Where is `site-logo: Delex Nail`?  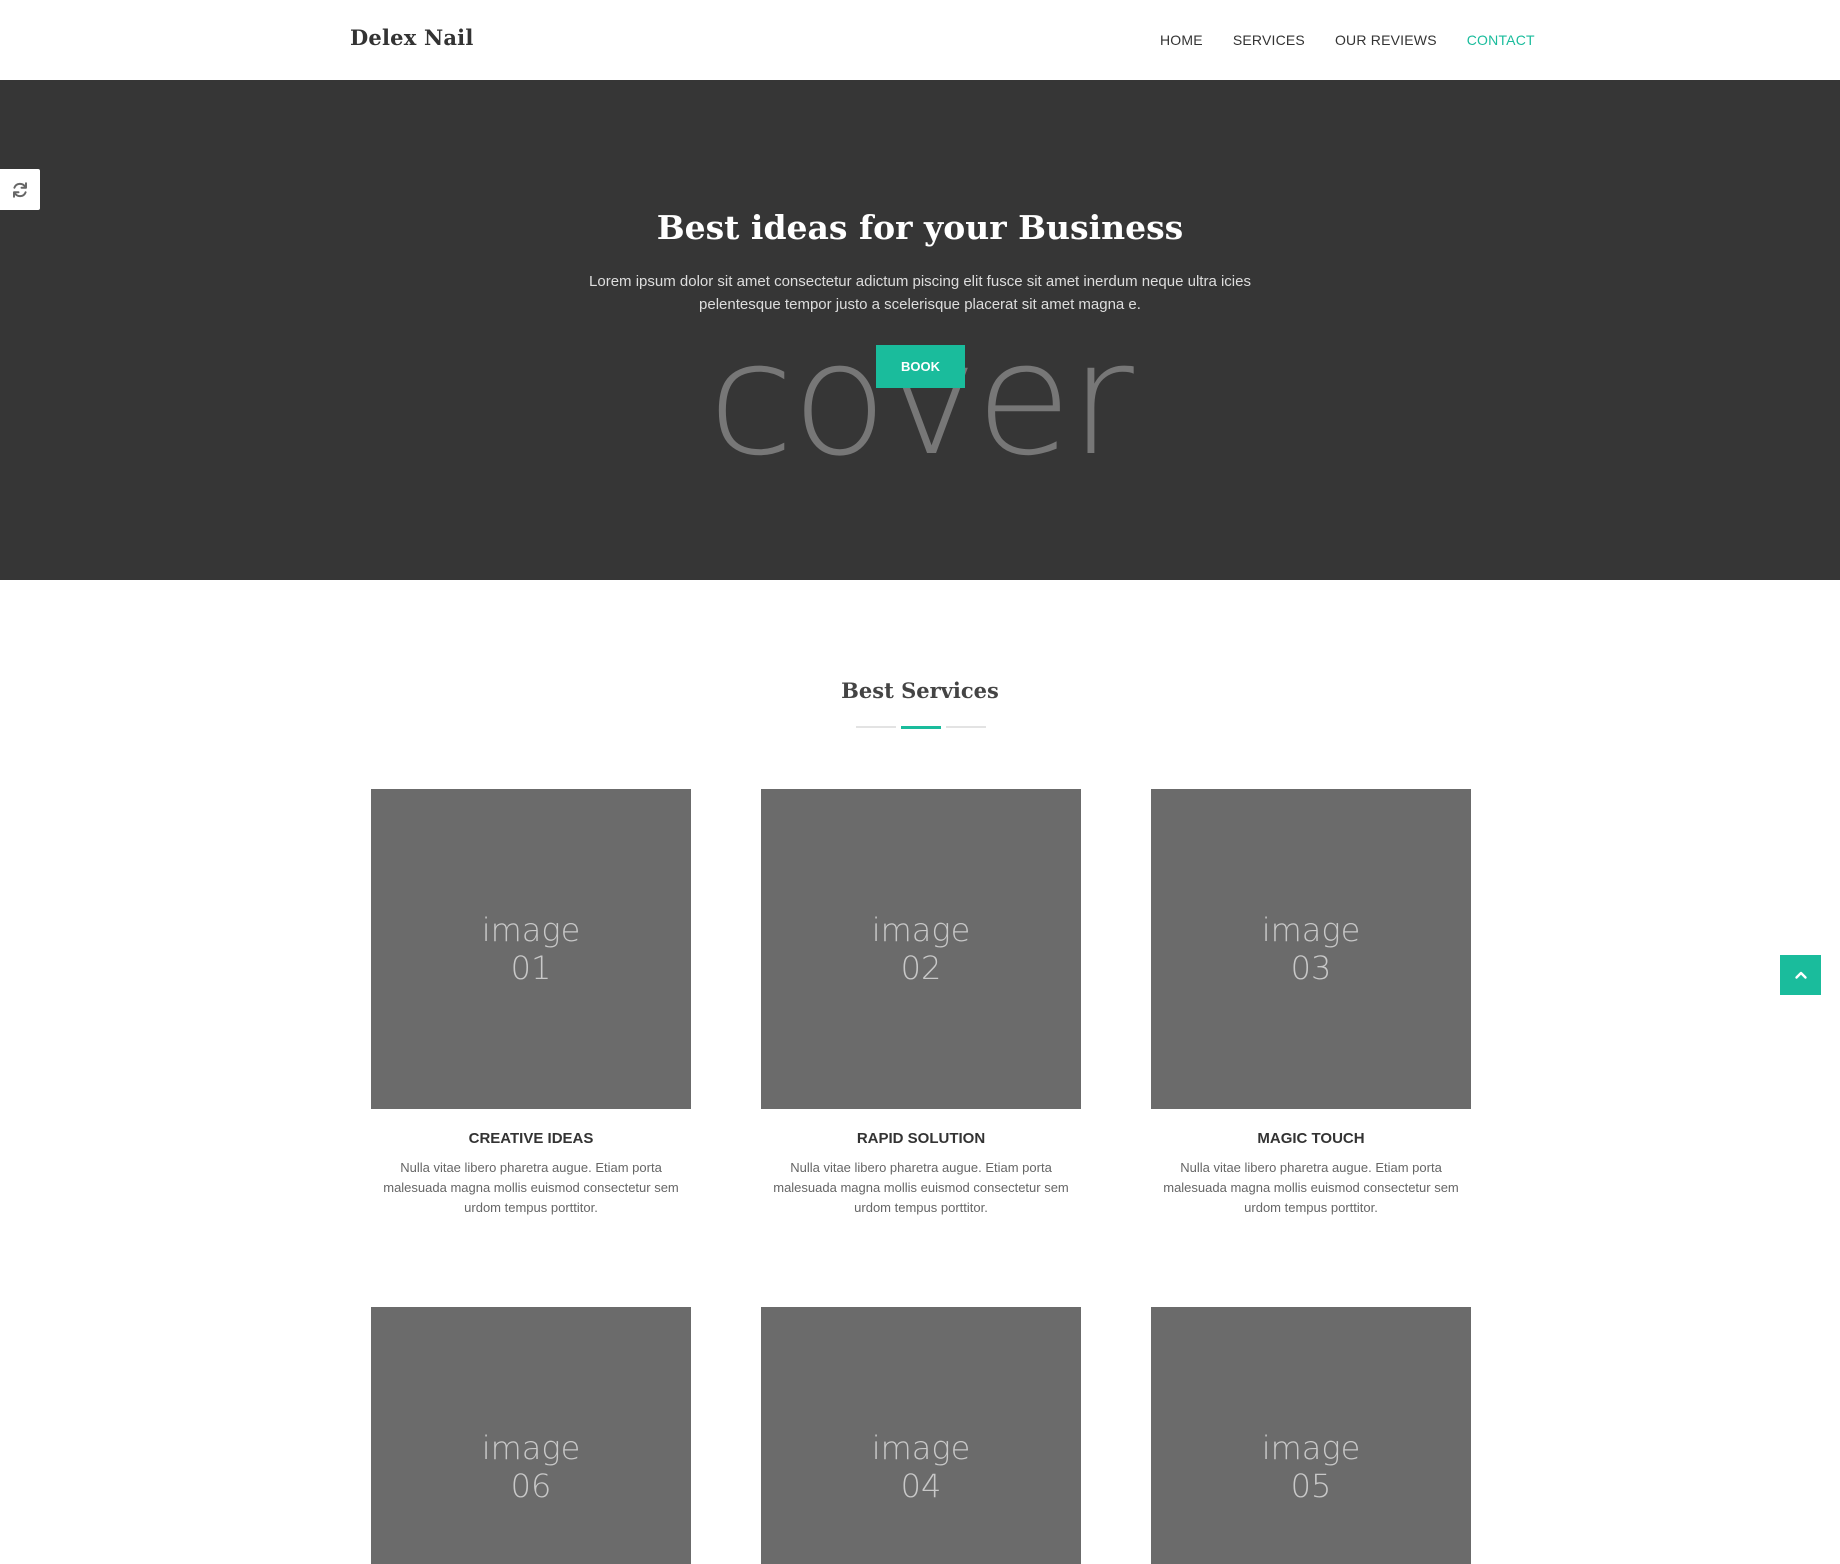 site-logo: Delex Nail is located at coordinates (412, 37).